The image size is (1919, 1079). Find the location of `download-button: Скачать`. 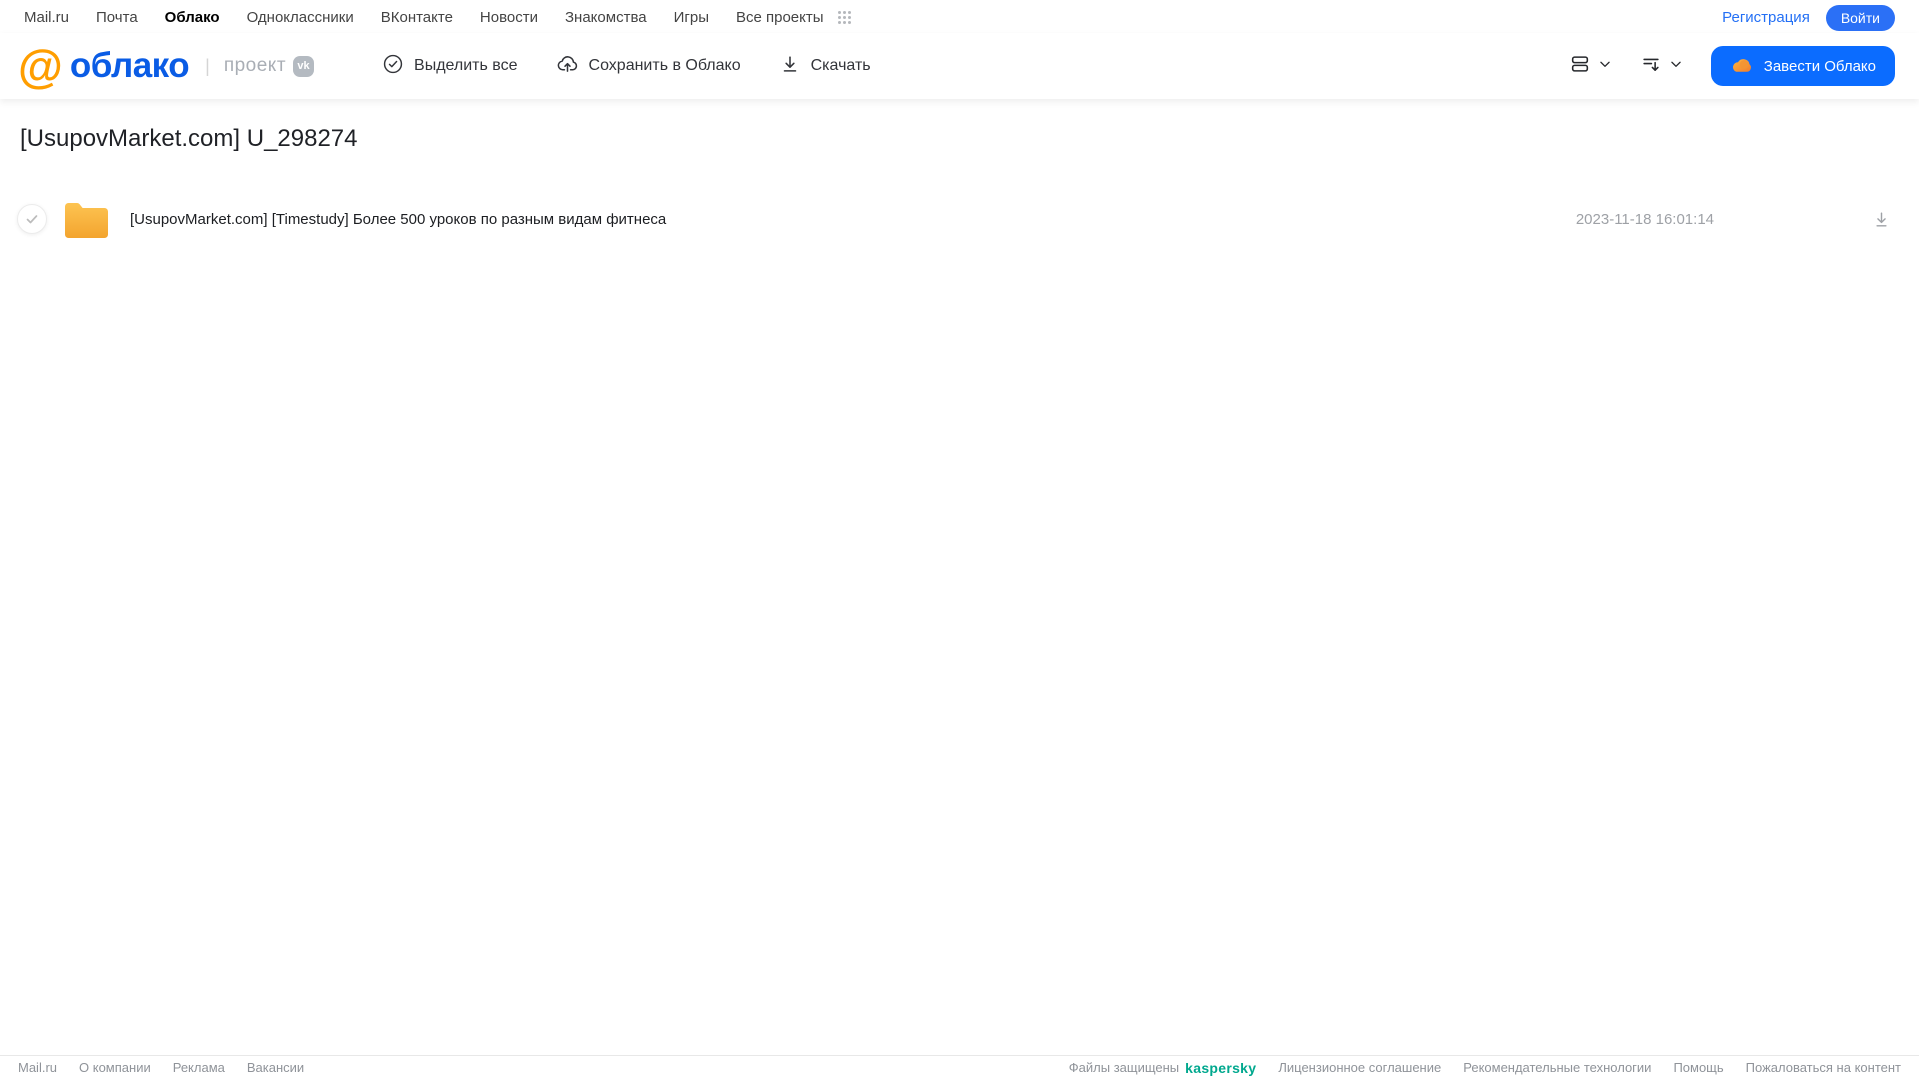

download-button: Скачать is located at coordinates (825, 66).